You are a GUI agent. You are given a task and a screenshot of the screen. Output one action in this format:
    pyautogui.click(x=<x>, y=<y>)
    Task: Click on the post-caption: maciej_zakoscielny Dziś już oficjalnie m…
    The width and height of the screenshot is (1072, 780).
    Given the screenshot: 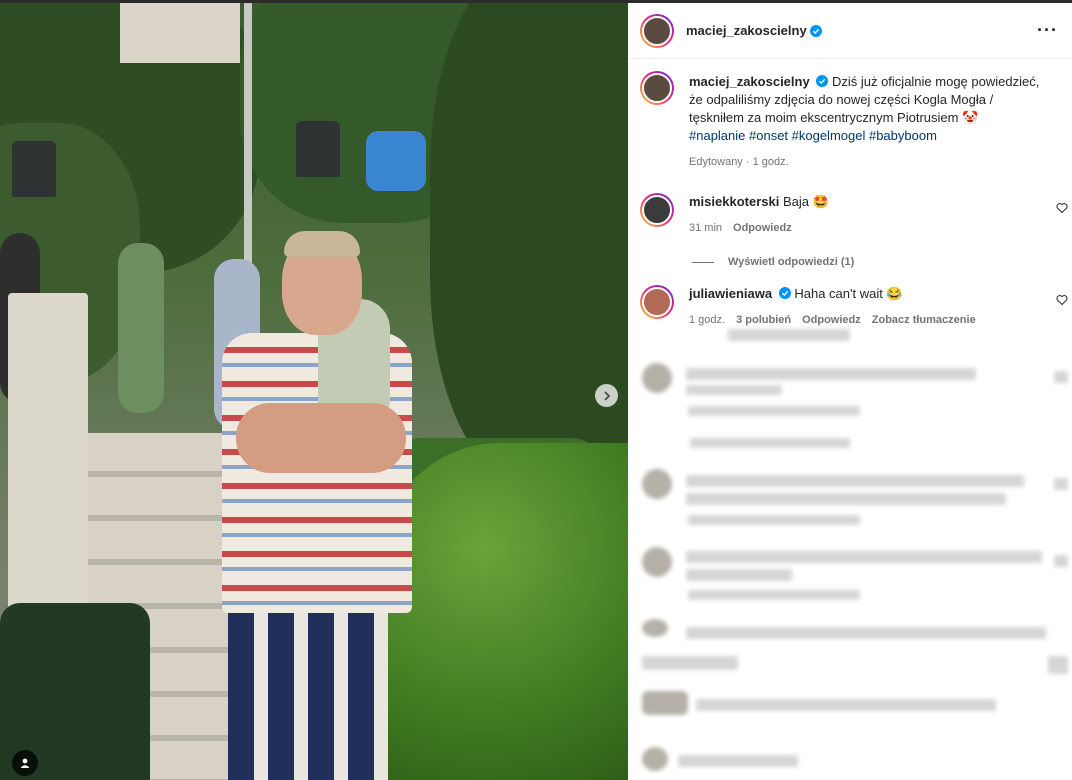 What is the action you would take?
    pyautogui.click(x=850, y=115)
    